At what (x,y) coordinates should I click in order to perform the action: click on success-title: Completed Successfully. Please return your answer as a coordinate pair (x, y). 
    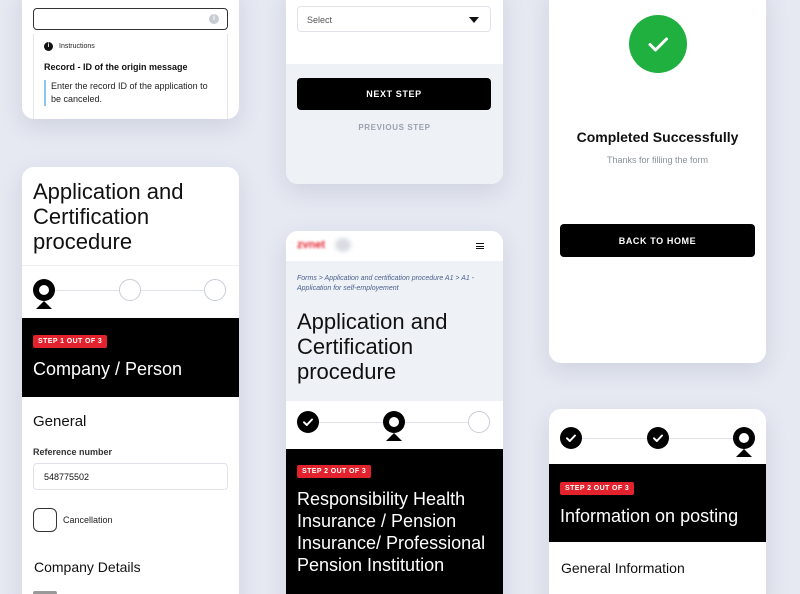
    Looking at the image, I should click on (657, 137).